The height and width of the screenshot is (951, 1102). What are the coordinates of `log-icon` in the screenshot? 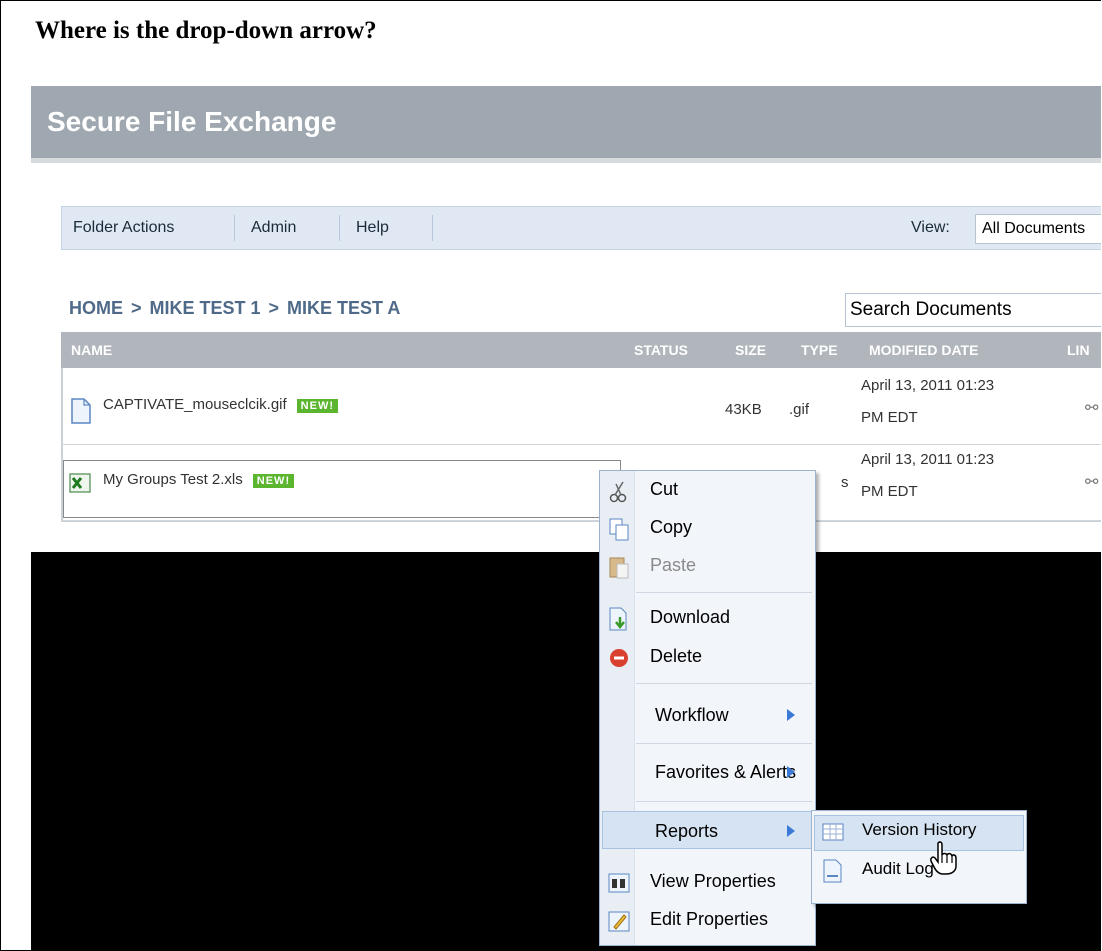 It's located at (832, 871).